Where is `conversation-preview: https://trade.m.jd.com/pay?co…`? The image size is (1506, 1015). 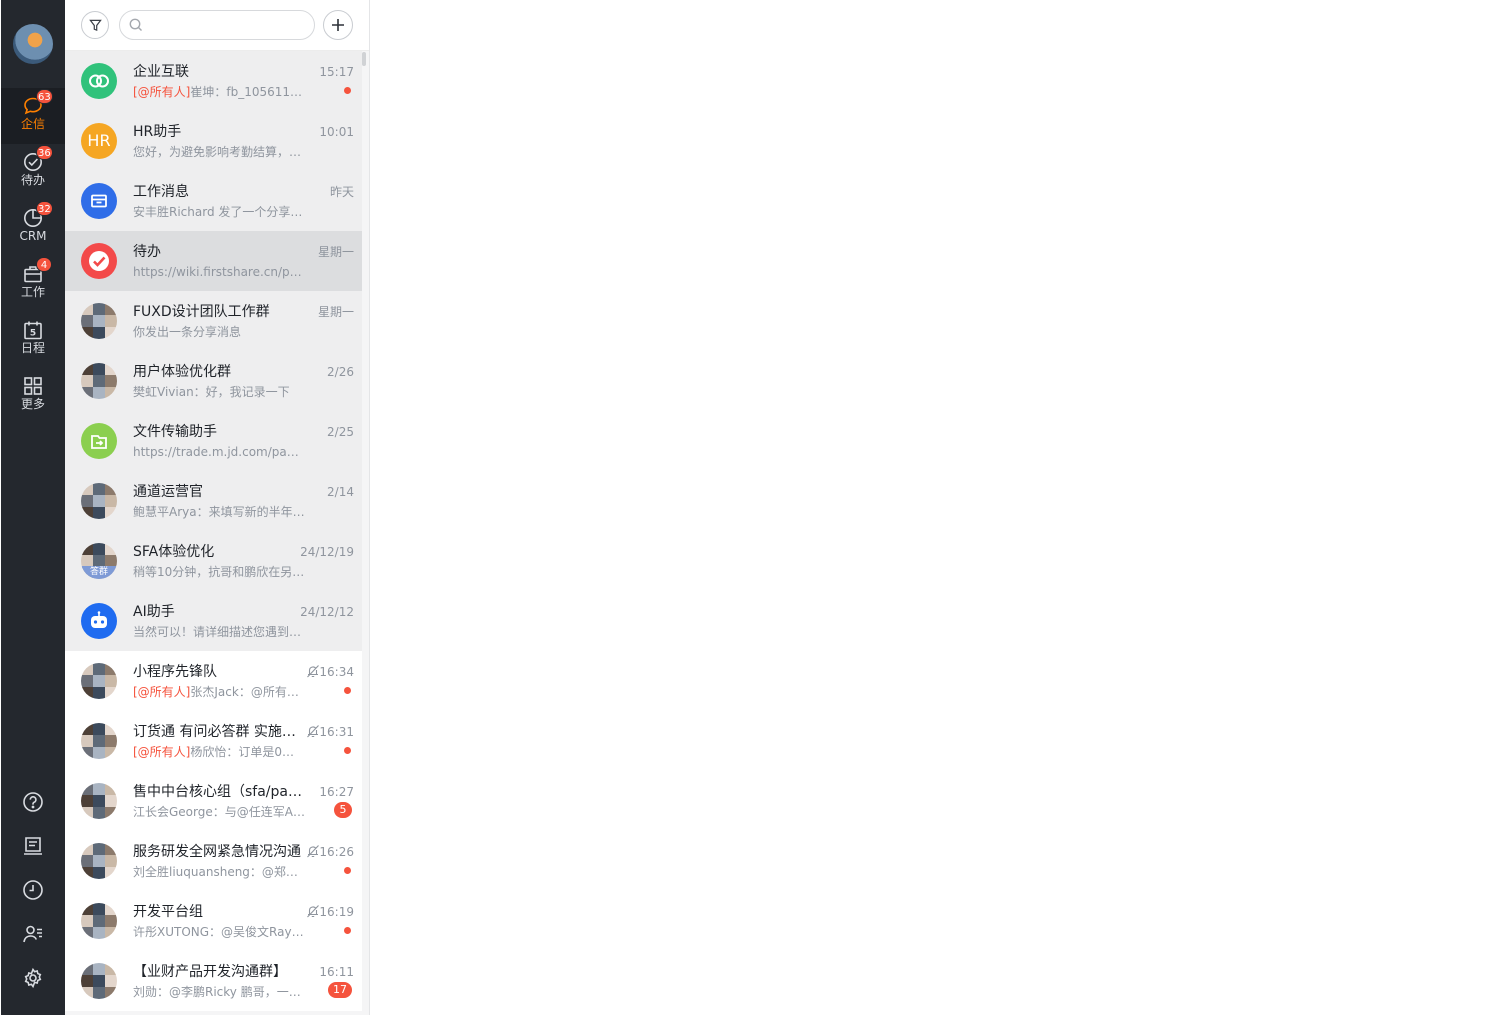 conversation-preview: https://trade.m.jd.com/pay?co… is located at coordinates (219, 452).